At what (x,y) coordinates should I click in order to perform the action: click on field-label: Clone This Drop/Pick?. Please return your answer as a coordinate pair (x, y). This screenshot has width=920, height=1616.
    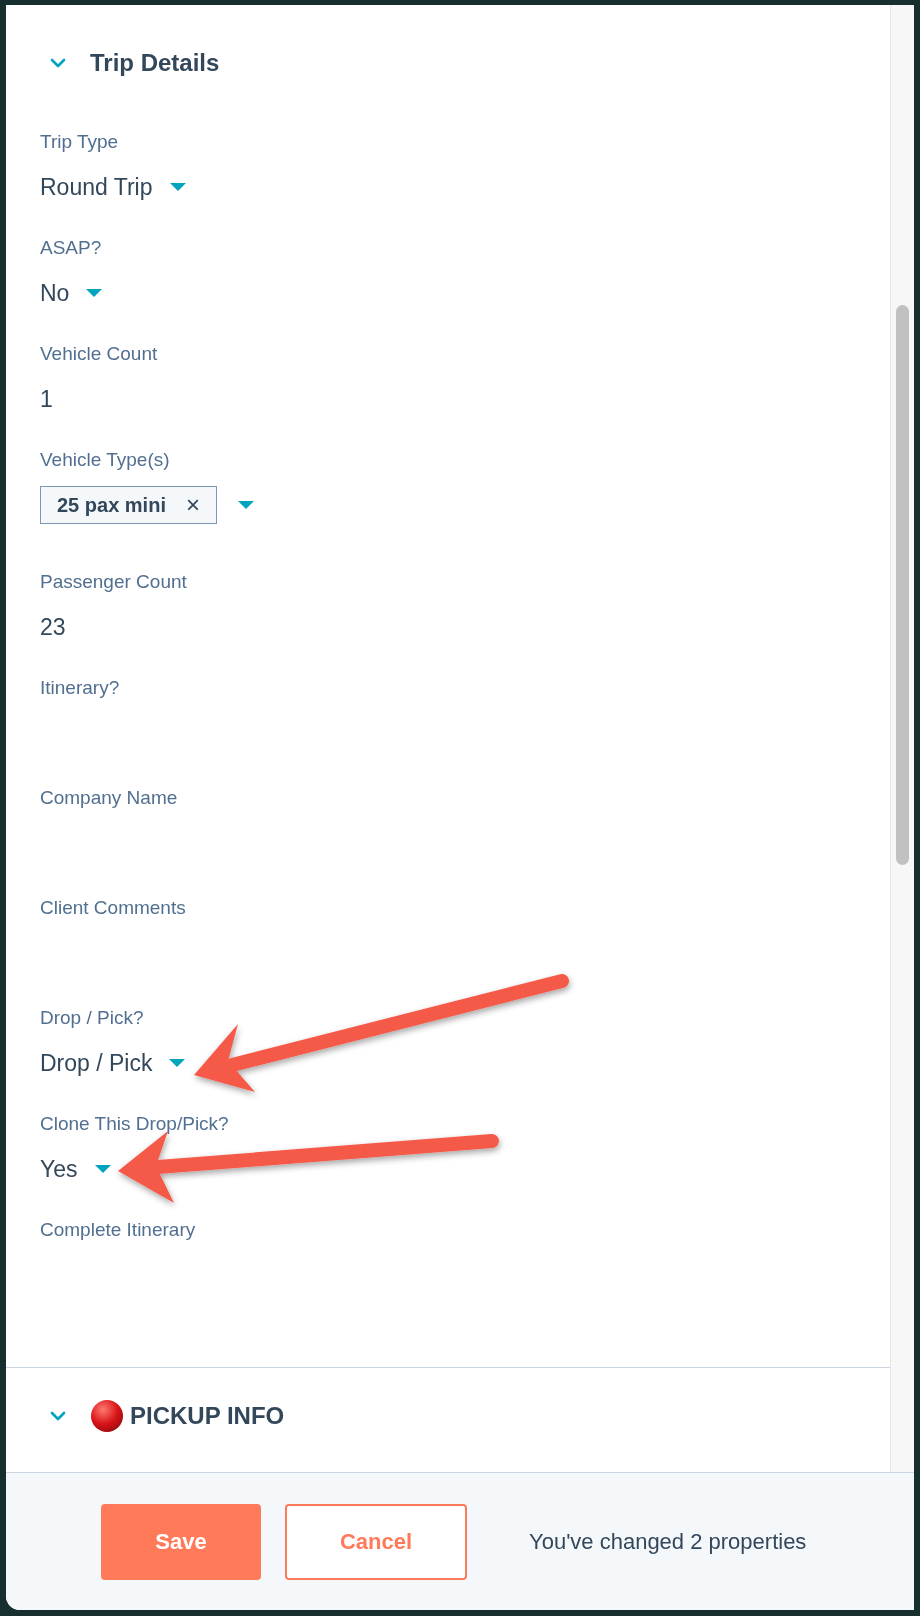
    Looking at the image, I should click on (134, 1124).